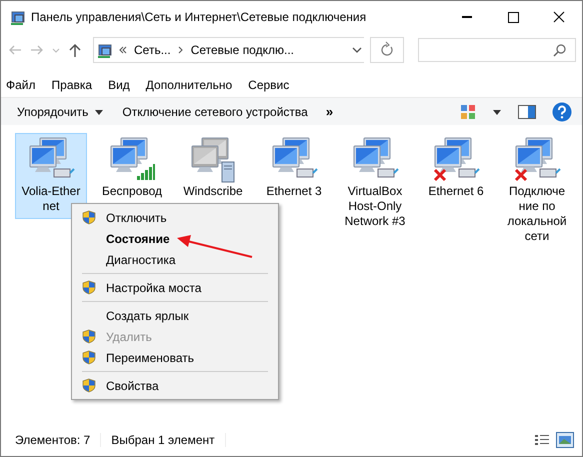 Image resolution: width=583 pixels, height=457 pixels. I want to click on close-icon, so click(559, 17).